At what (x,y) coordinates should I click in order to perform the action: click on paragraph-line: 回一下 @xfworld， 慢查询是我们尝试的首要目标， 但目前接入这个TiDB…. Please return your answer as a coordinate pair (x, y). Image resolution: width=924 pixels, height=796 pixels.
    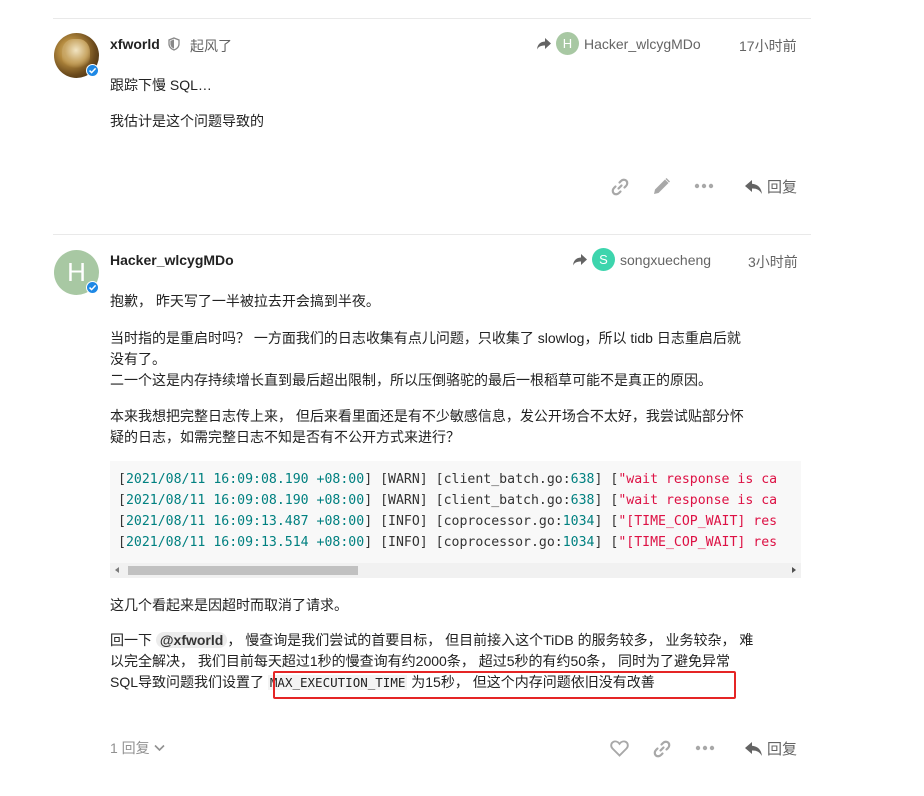
    Looking at the image, I should click on (432, 640).